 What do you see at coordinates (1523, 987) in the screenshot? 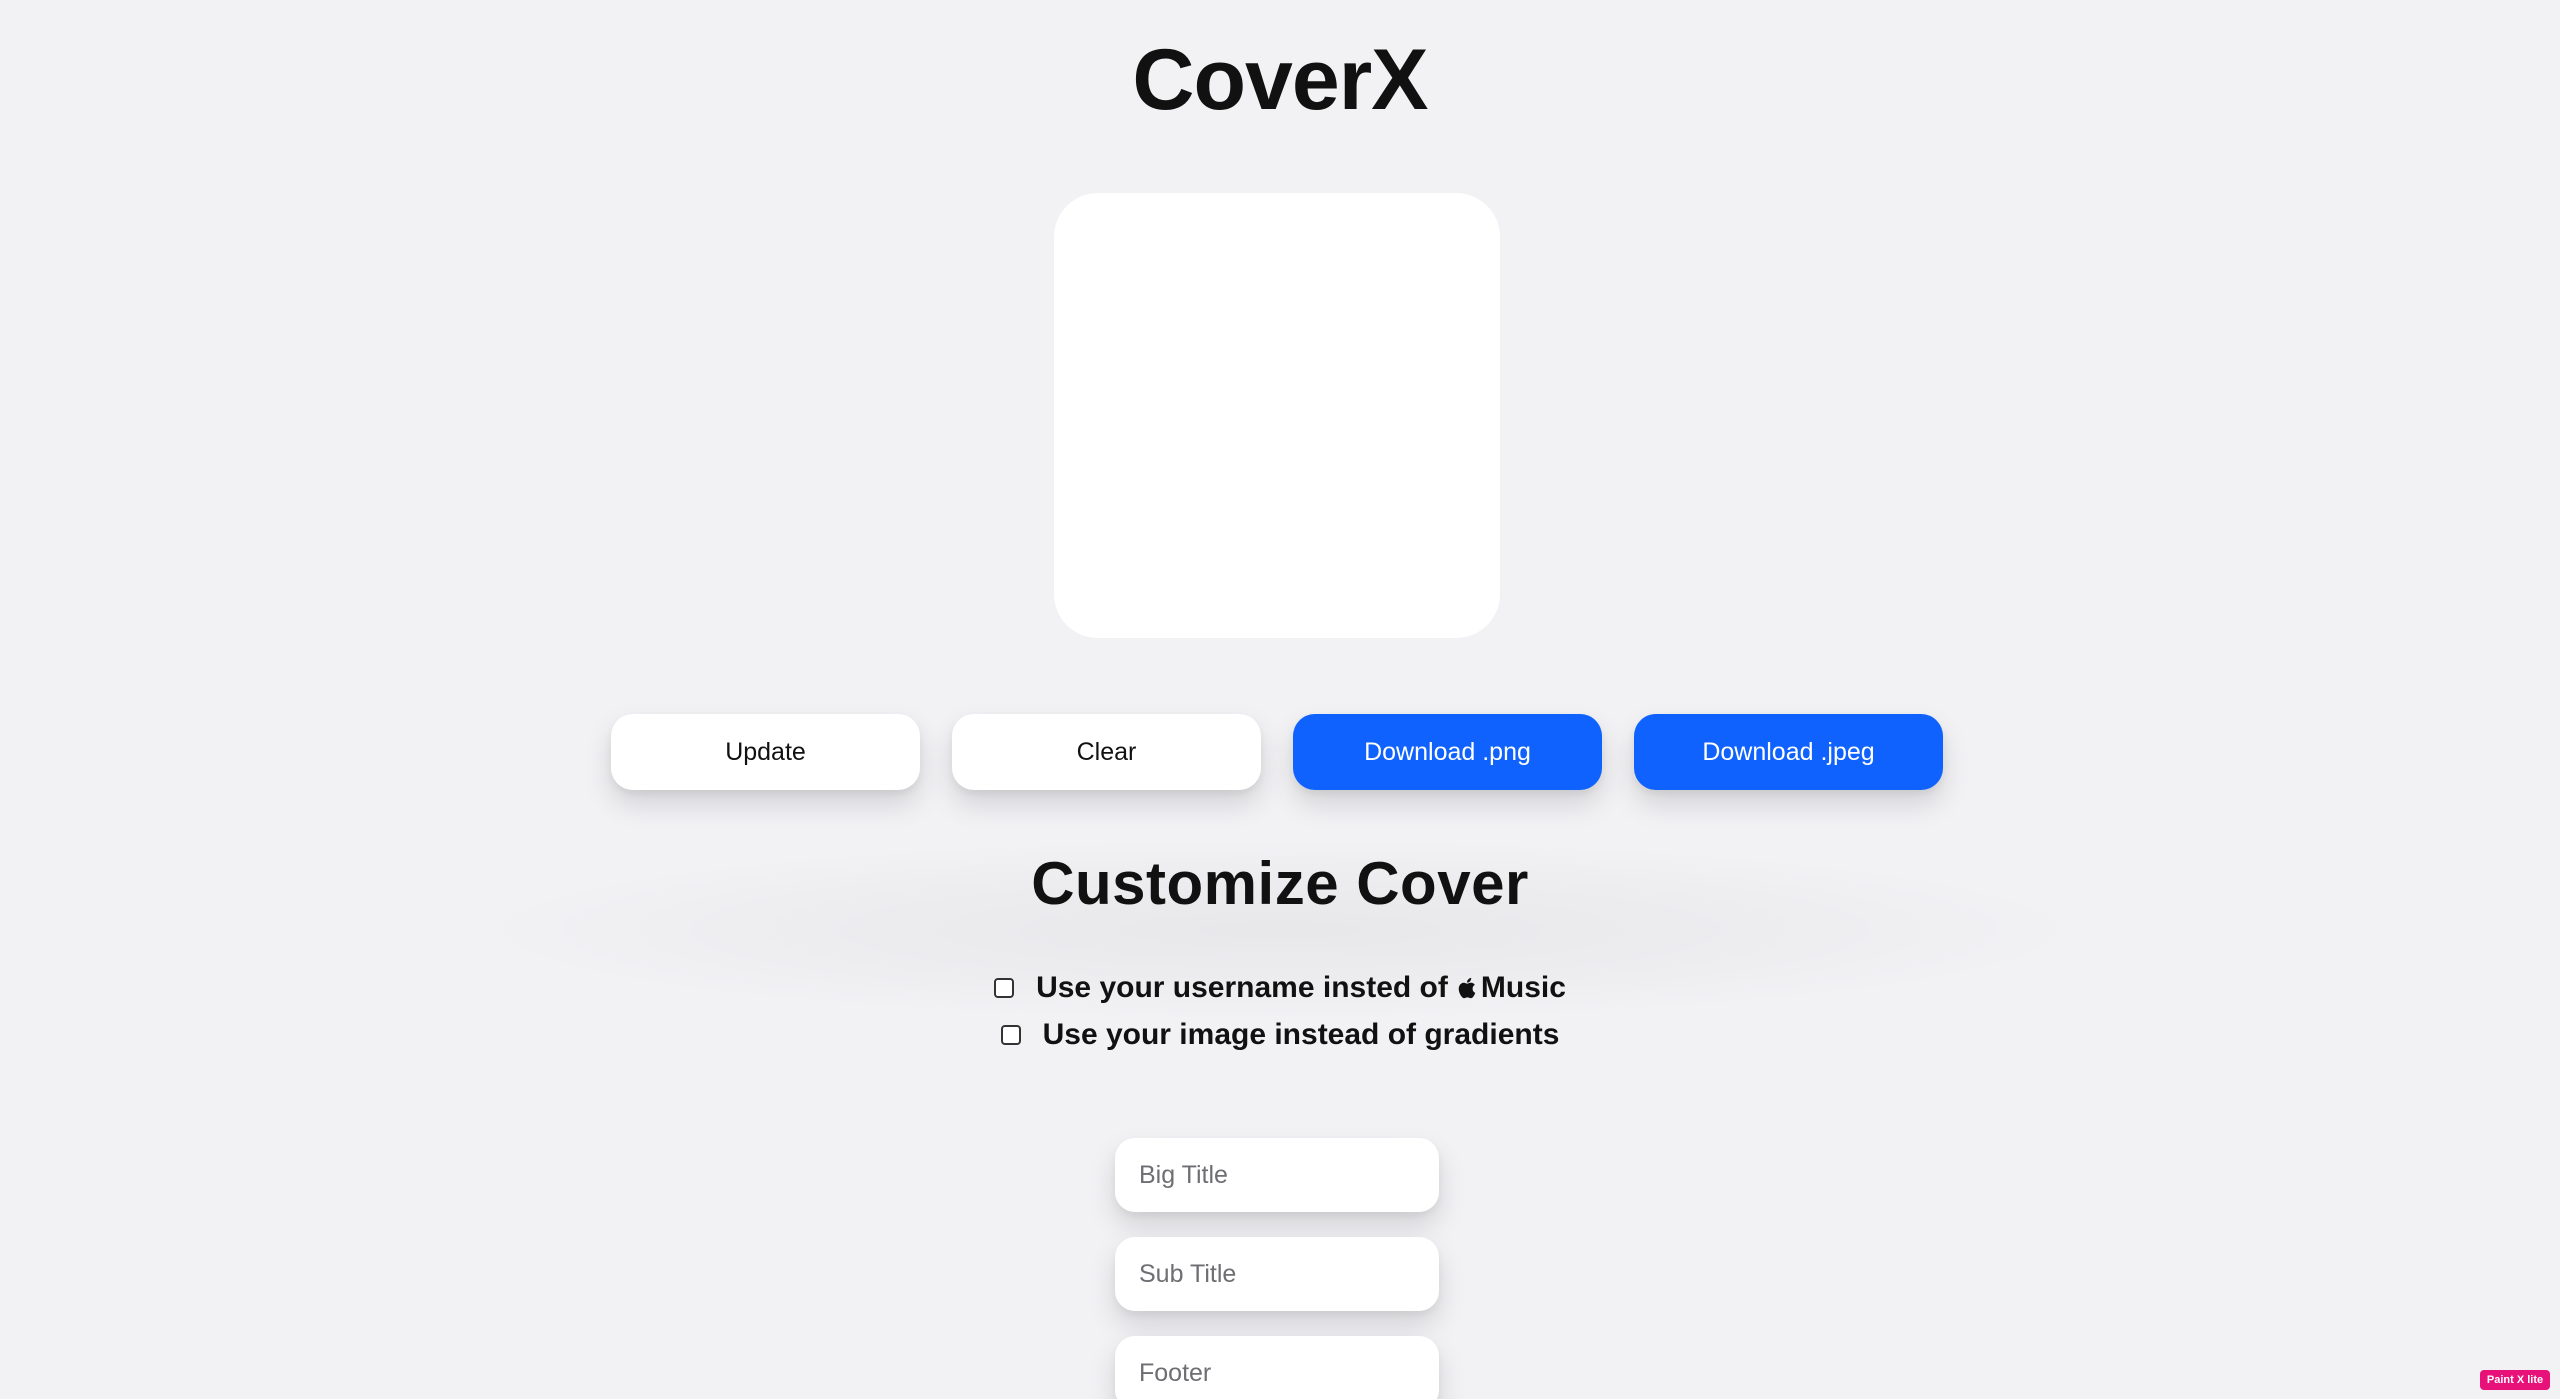
I see `option-username-label-suffix: Music` at bounding box center [1523, 987].